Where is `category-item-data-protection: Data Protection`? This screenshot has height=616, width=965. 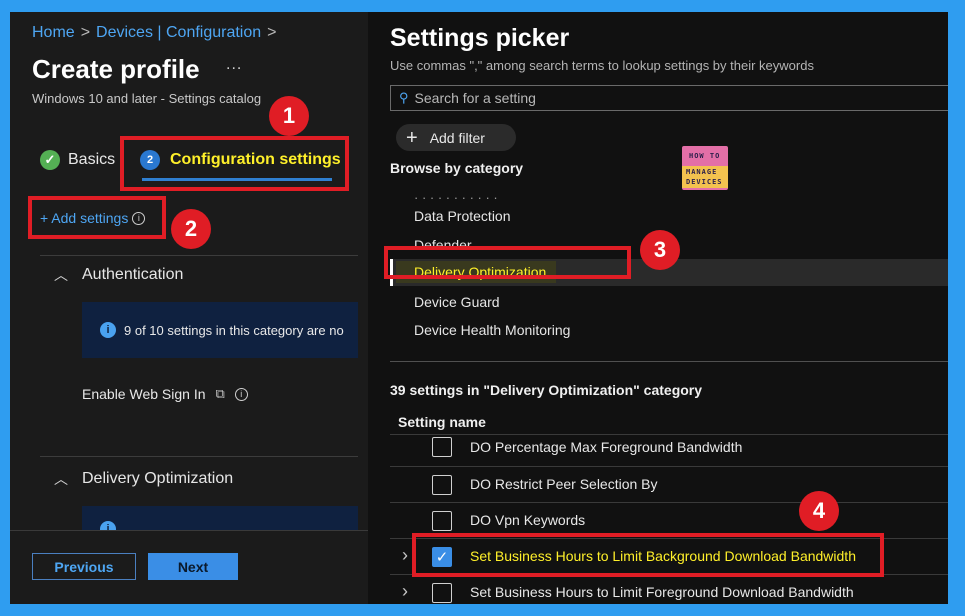
category-item-data-protection: Data Protection is located at coordinates (462, 216).